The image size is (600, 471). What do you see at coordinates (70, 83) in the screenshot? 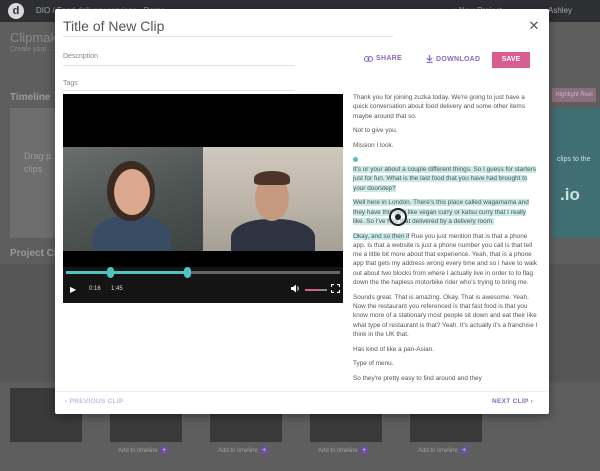
I see `tags-label: Tags` at bounding box center [70, 83].